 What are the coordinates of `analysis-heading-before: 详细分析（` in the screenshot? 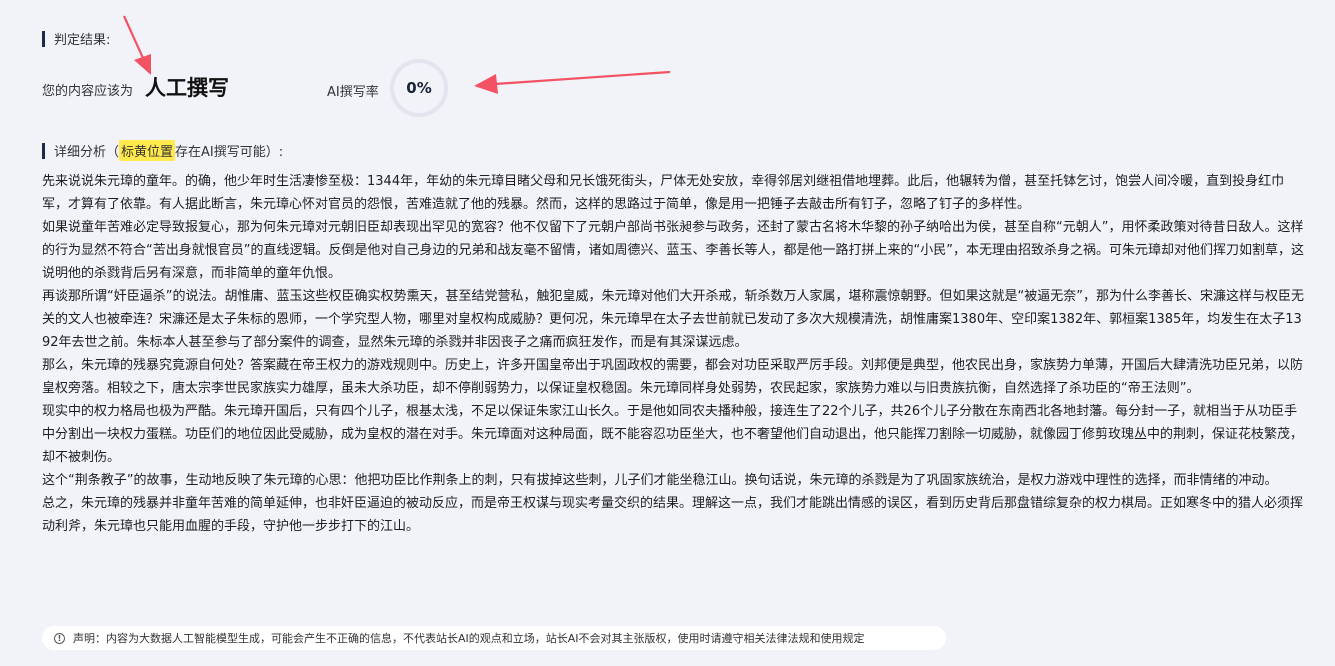 It's located at (87, 152).